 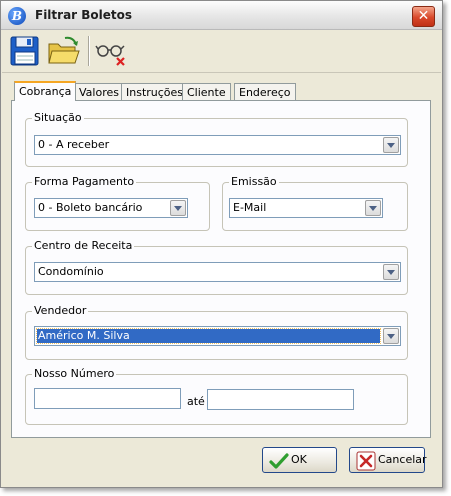 I want to click on ok-button: OK, so click(x=299, y=460).